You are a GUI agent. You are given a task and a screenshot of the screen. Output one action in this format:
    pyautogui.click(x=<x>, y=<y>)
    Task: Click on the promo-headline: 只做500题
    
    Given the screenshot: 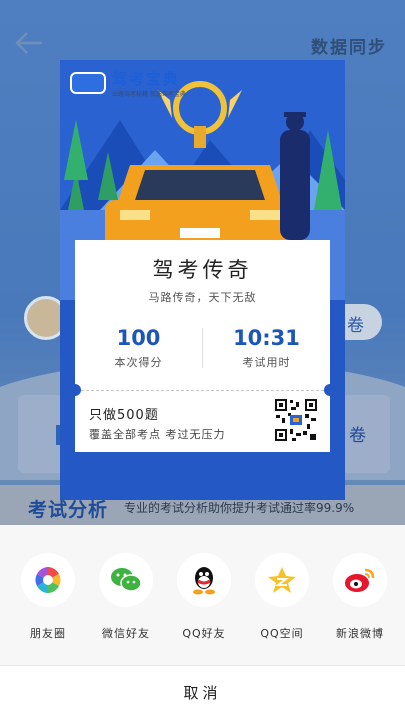 What is the action you would take?
    pyautogui.click(x=124, y=415)
    